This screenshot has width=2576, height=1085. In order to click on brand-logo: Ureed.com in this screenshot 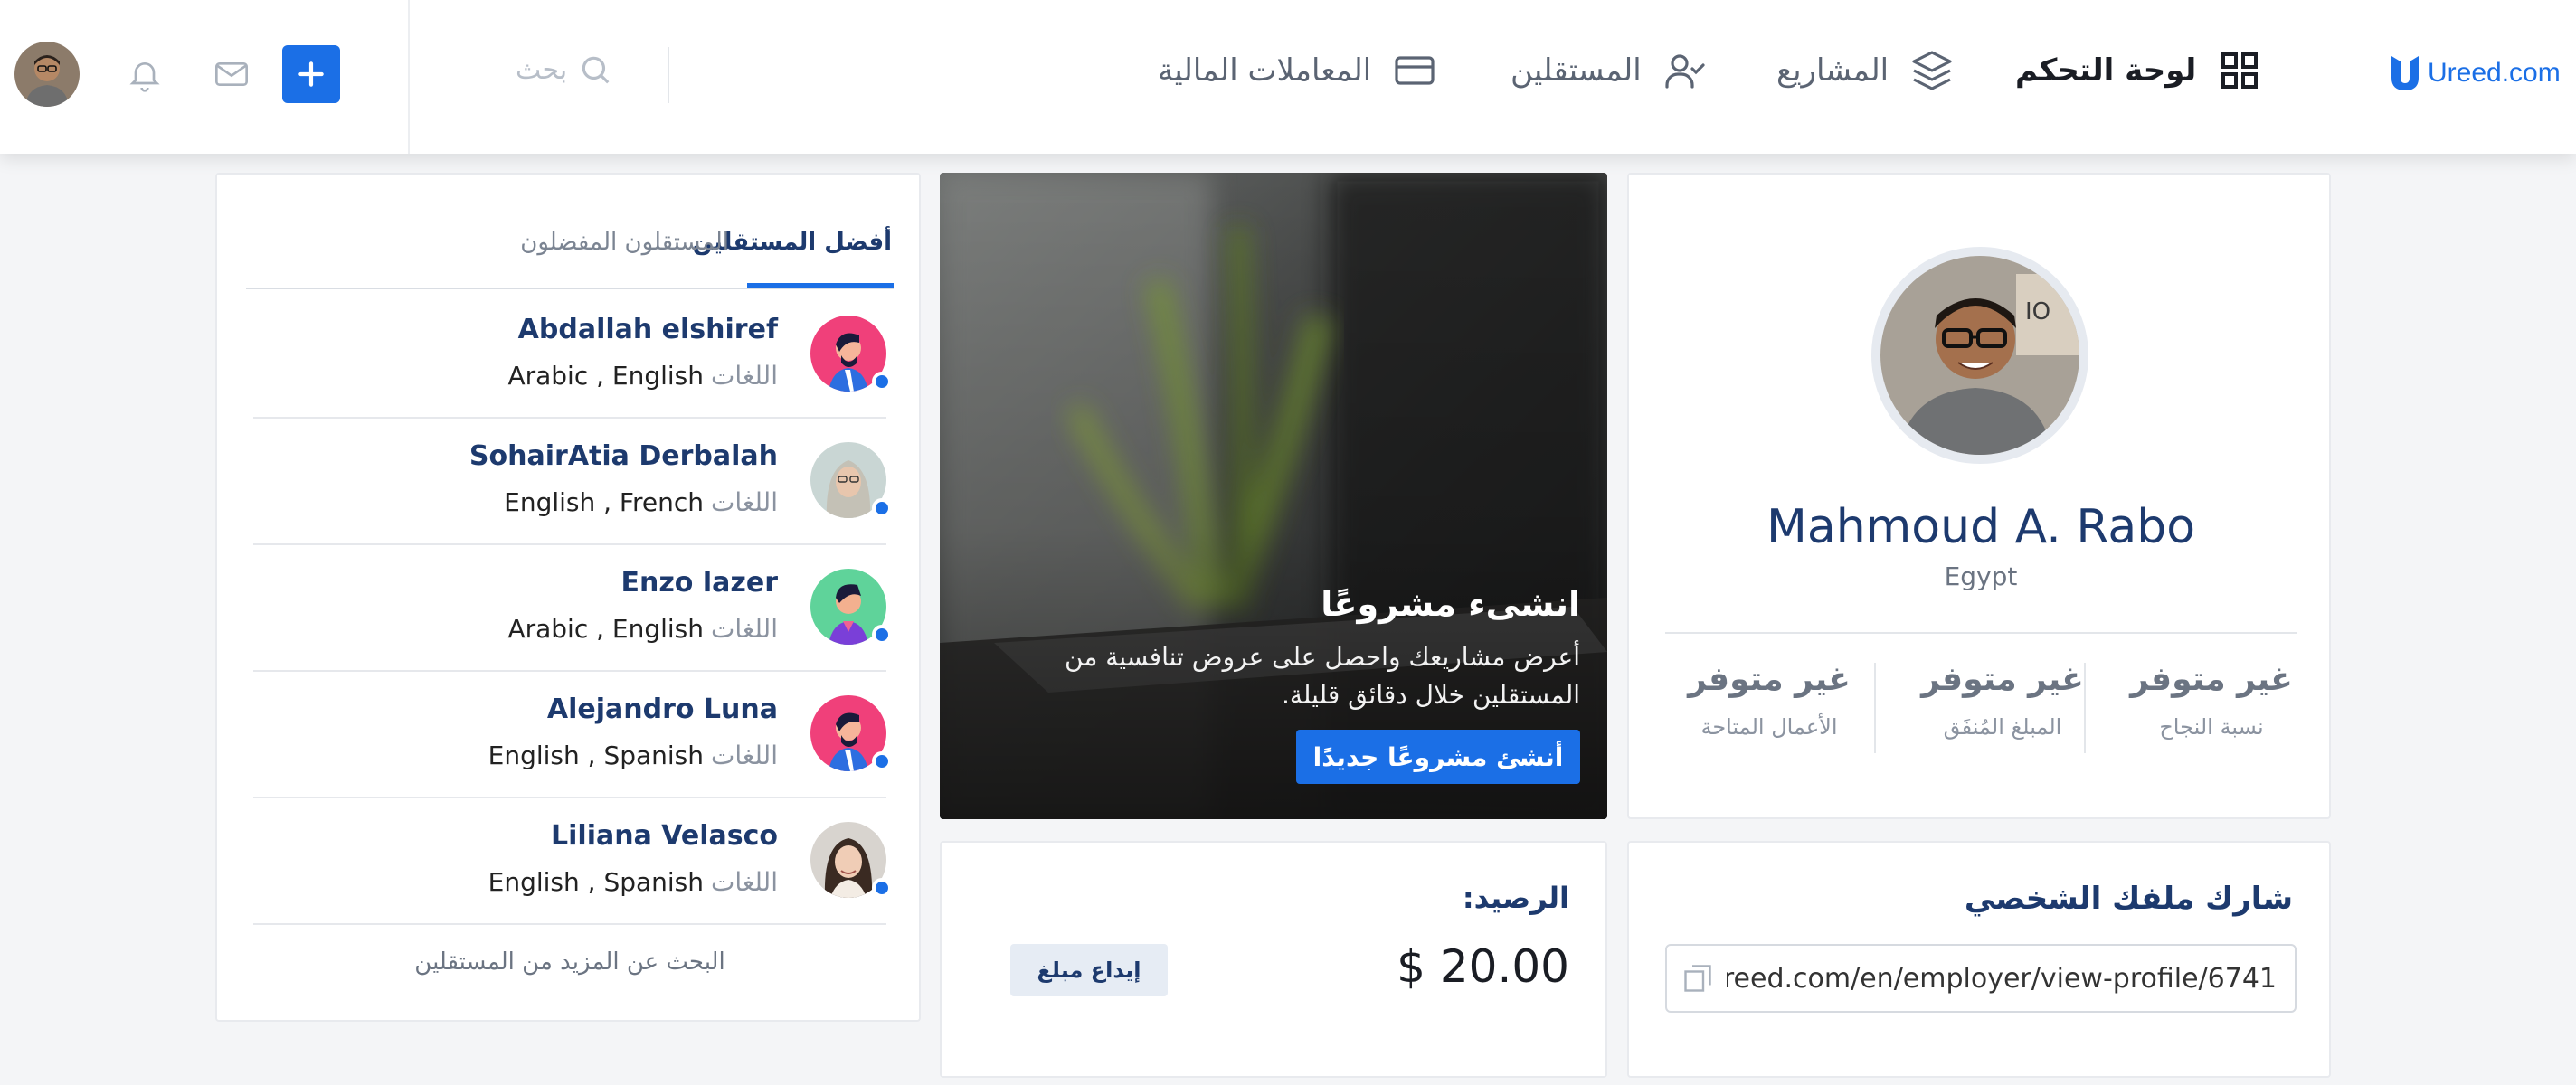, I will do `click(2475, 73)`.